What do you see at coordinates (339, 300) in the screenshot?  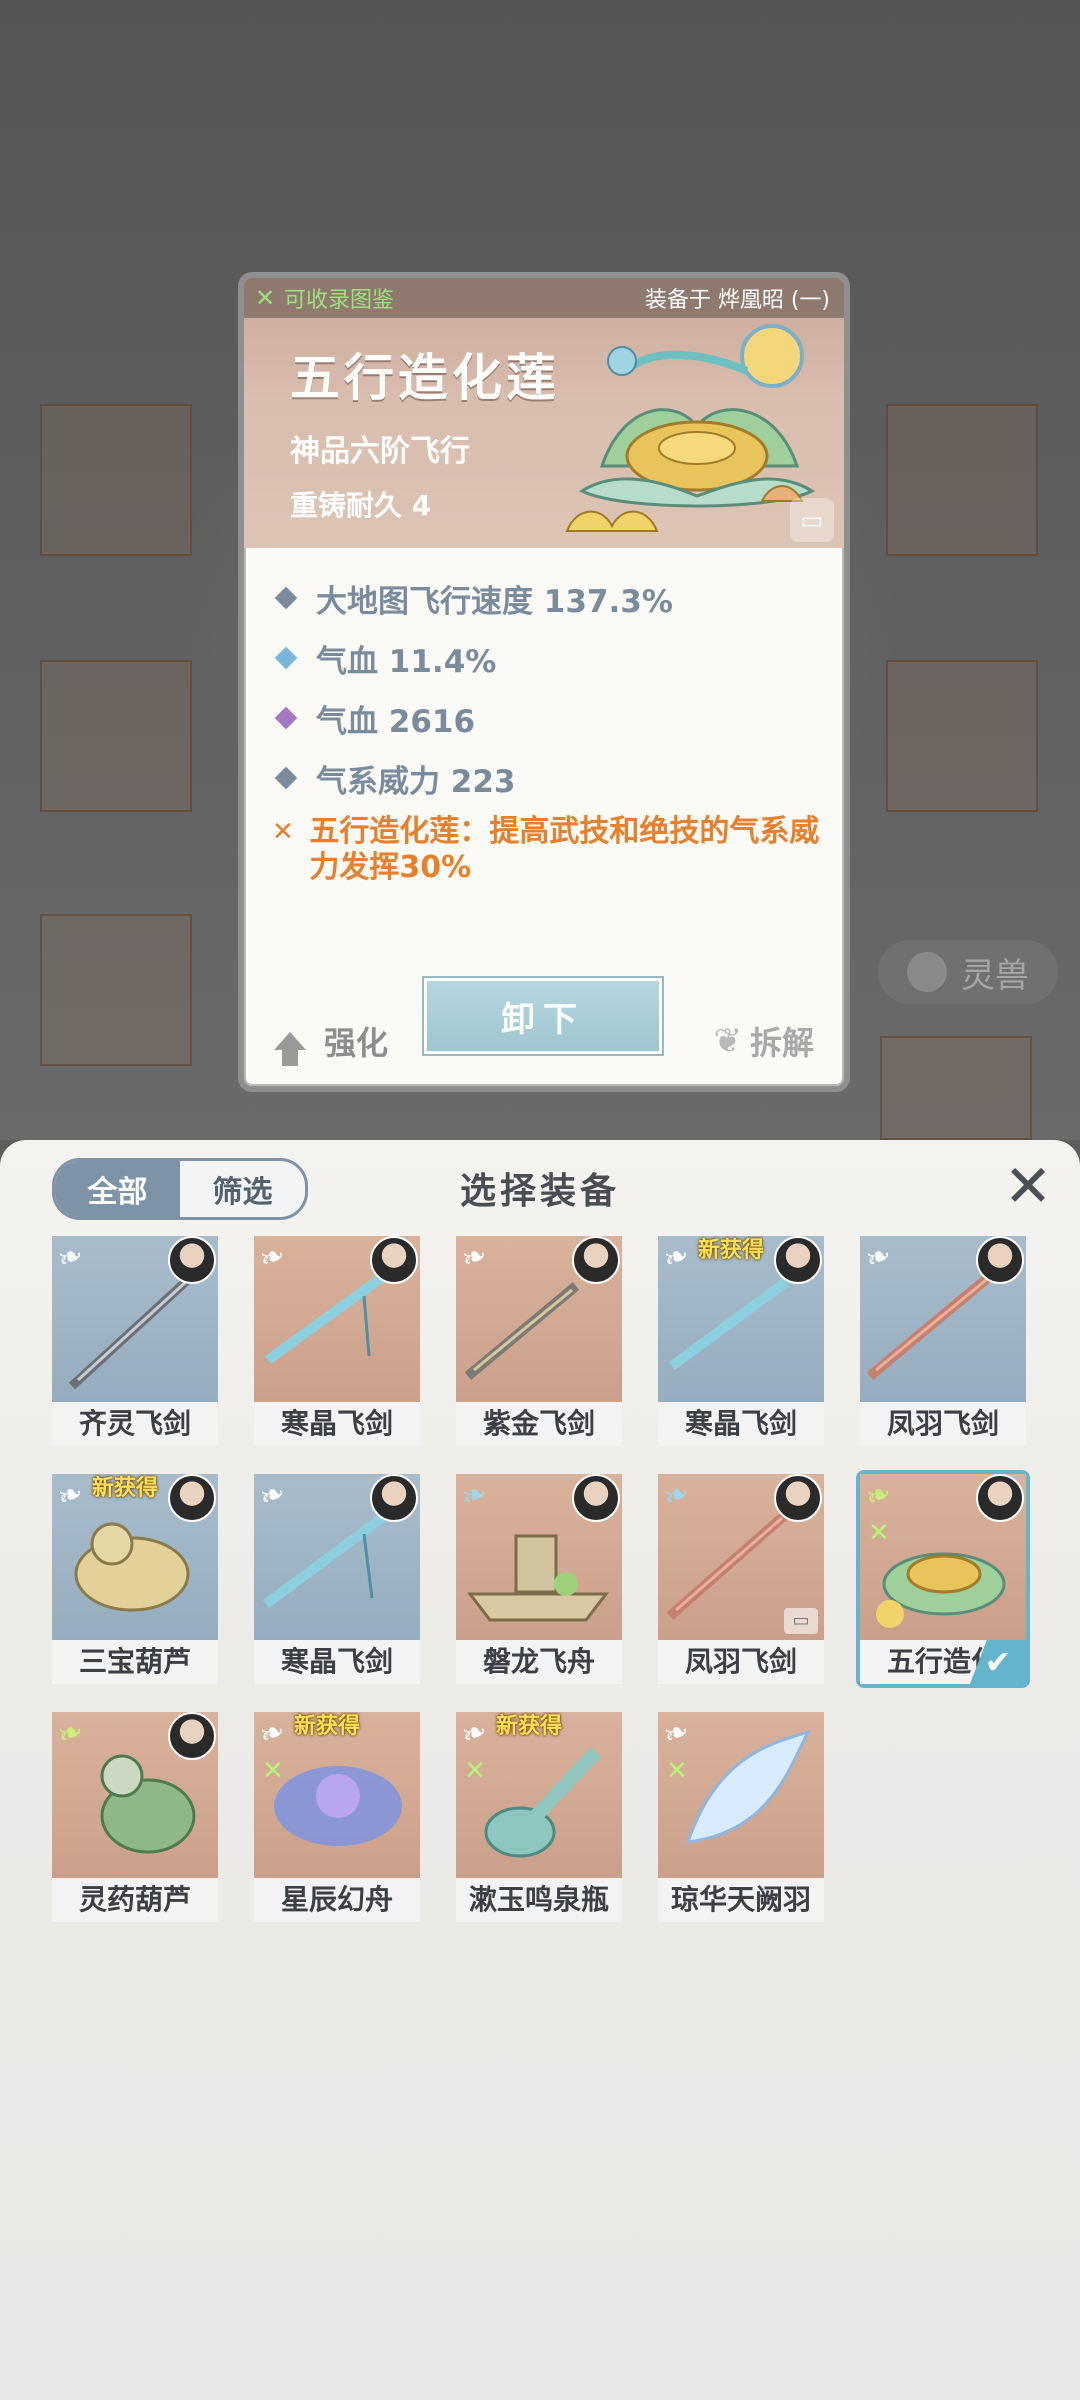 I see `collect-label: 可收录图鉴` at bounding box center [339, 300].